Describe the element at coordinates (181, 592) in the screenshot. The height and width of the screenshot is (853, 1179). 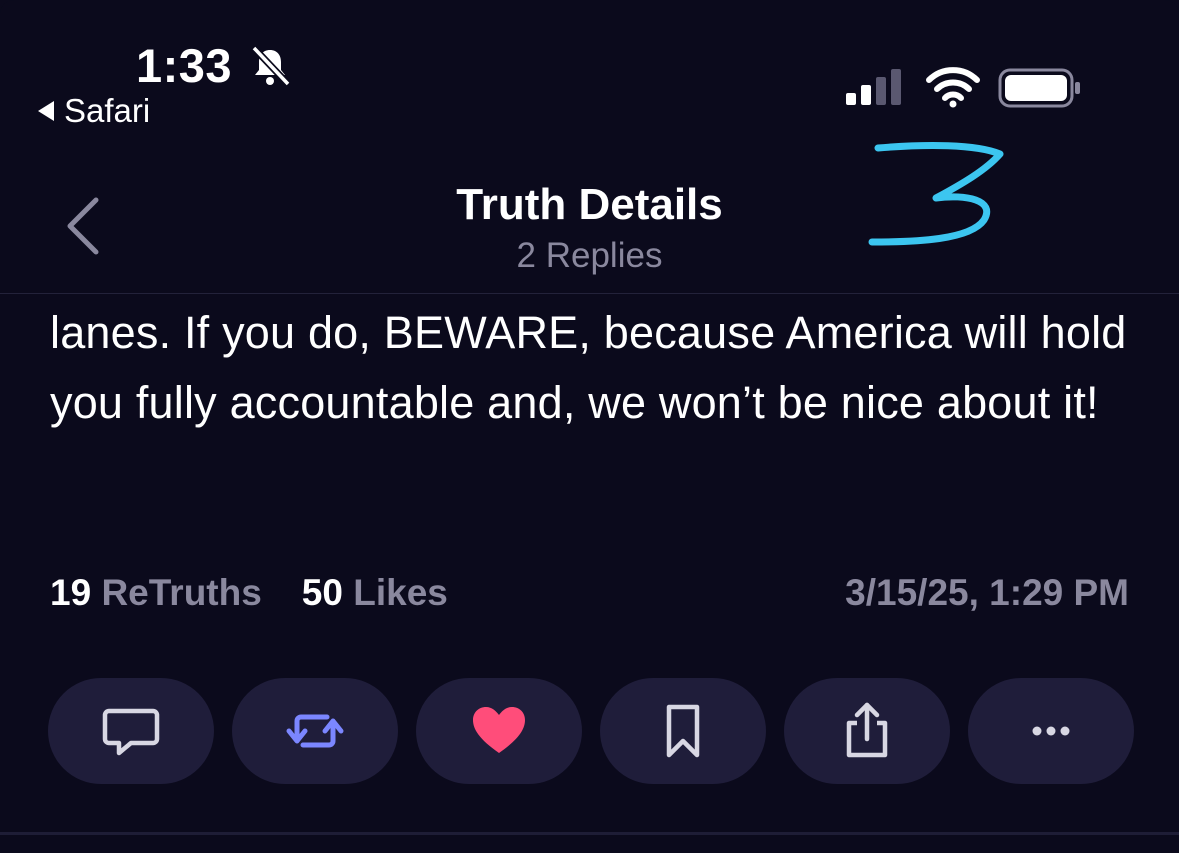
I see `retruths-label: ReTruths` at that location.